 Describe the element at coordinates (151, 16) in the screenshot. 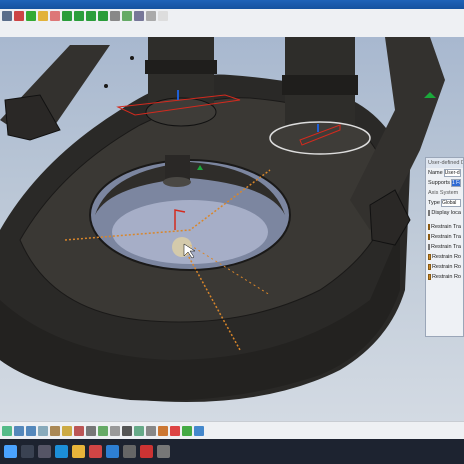

I see `layers-icon` at that location.